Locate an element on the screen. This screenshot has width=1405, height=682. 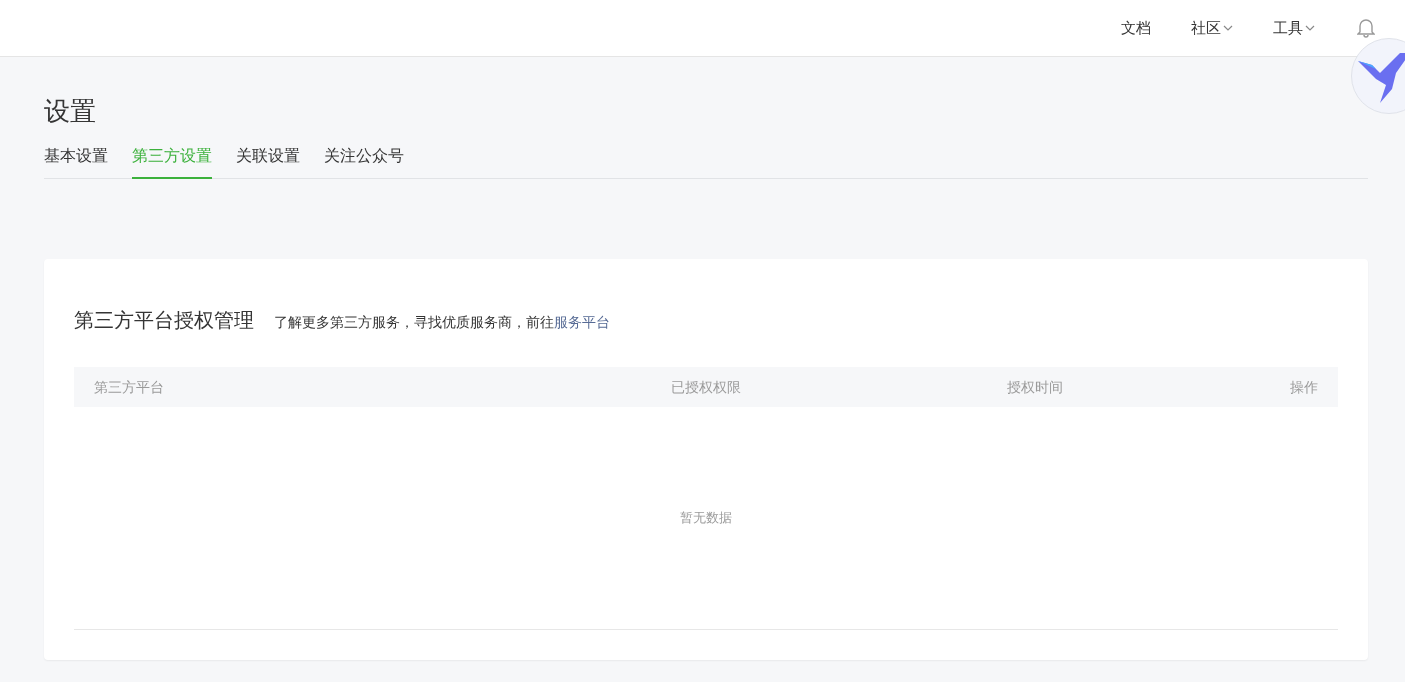
card-title: 第三方平台授权管理 is located at coordinates (164, 320).